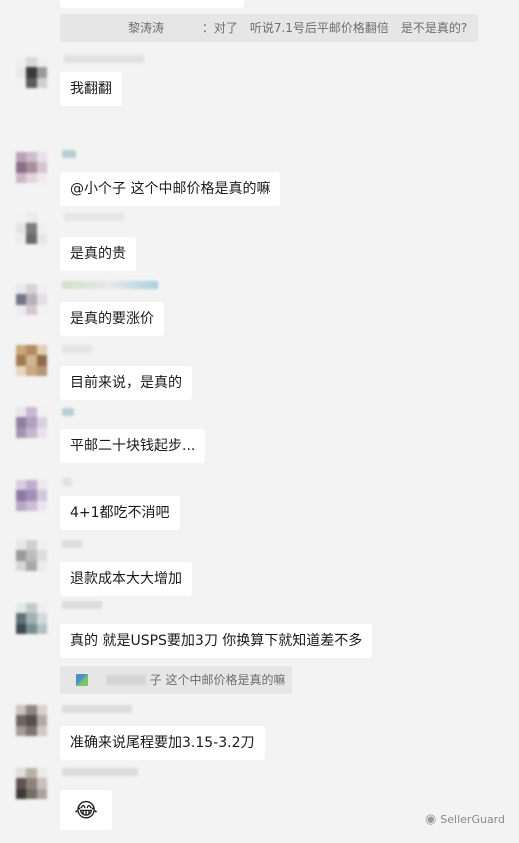 This screenshot has width=519, height=843. Describe the element at coordinates (125, 680) in the screenshot. I see `quote-author-blurred` at that location.